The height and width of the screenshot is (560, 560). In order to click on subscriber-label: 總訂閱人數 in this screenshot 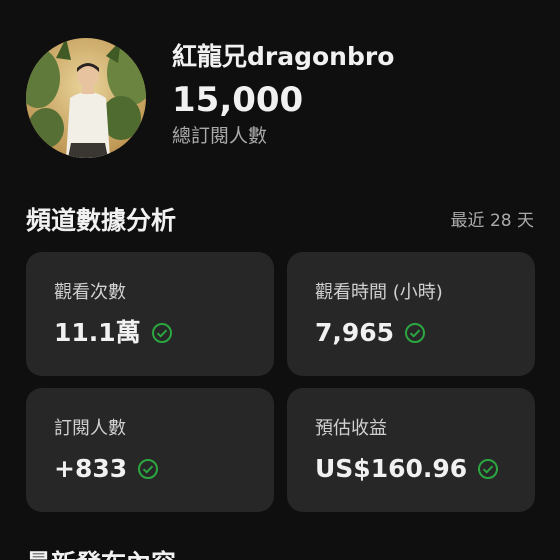, I will do `click(220, 136)`.